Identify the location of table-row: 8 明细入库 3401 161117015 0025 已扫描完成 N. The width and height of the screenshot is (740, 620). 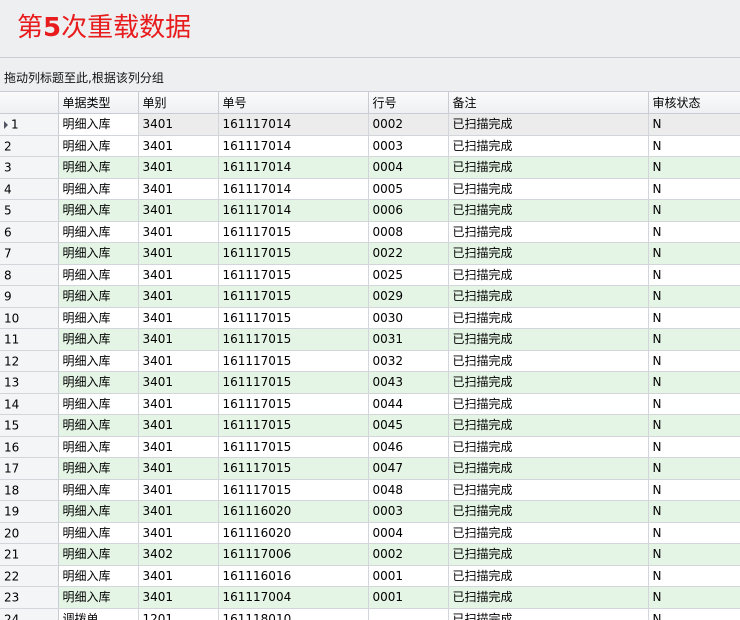
(370, 275).